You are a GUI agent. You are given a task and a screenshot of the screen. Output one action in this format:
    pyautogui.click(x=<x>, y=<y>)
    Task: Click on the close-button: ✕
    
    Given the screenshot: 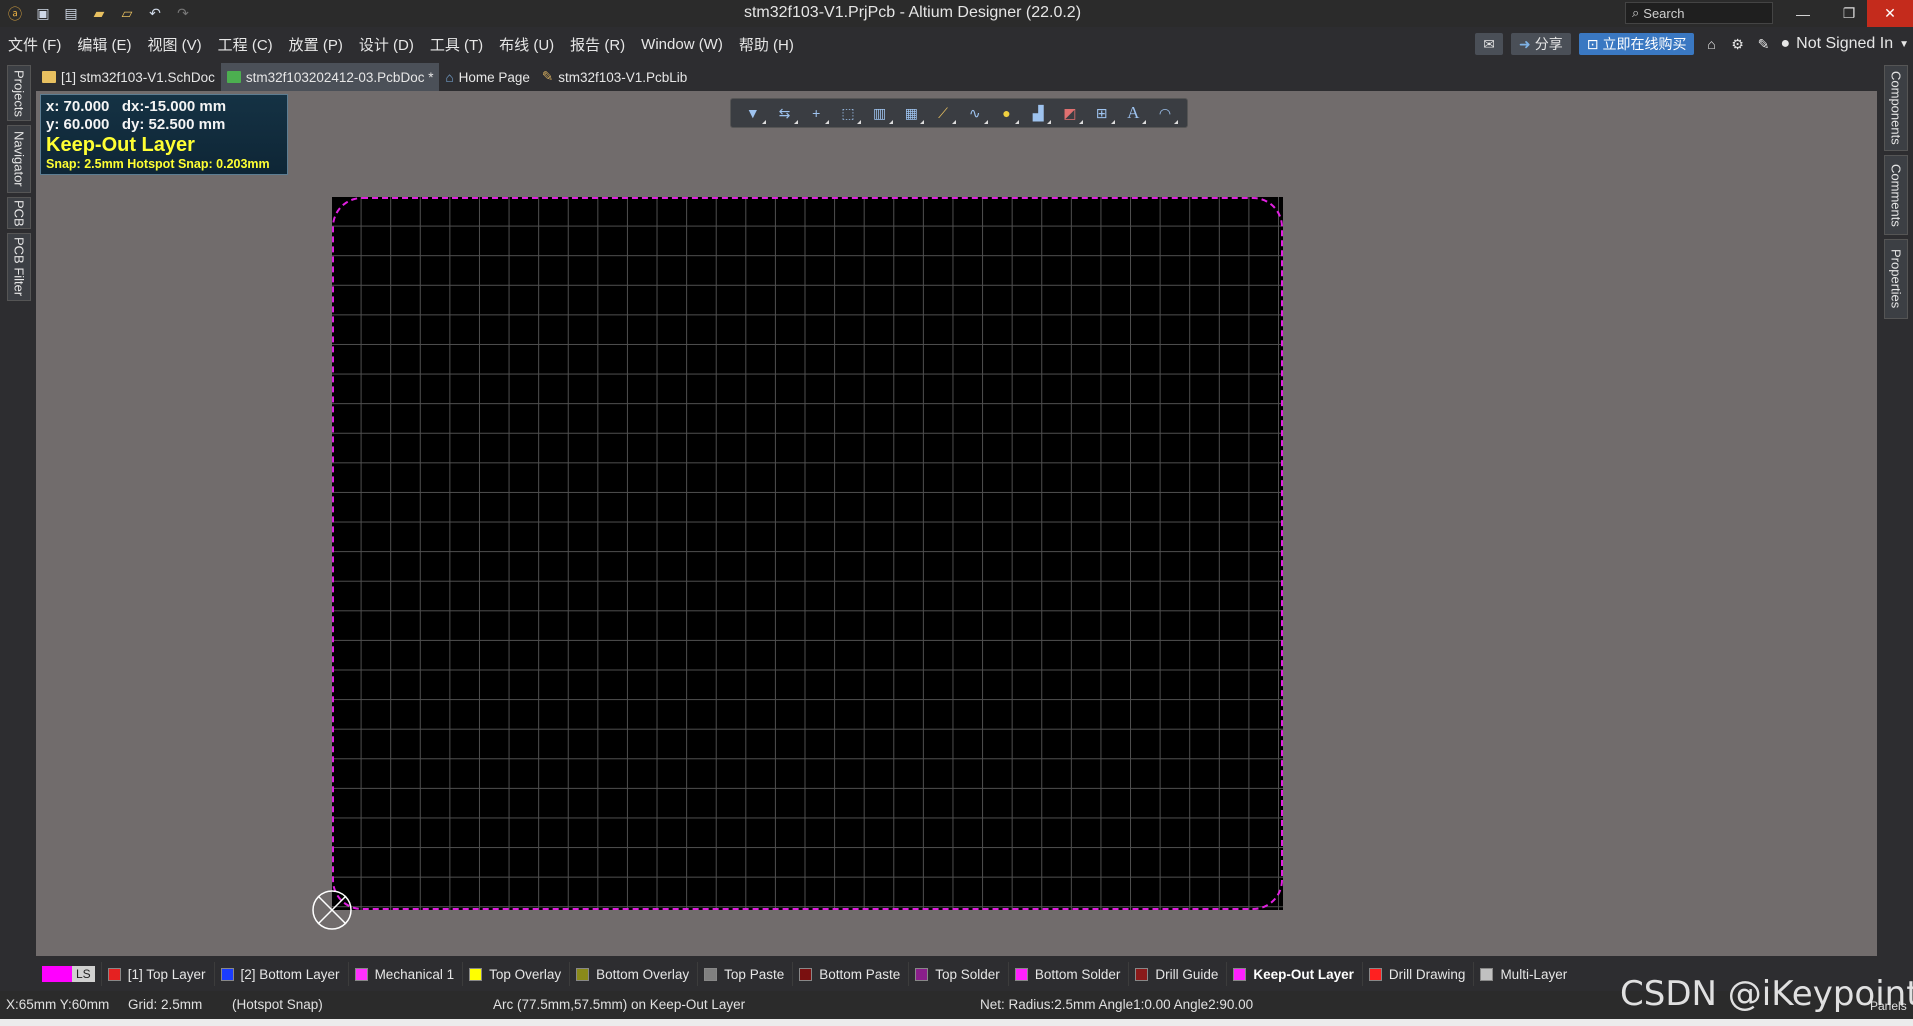 What is the action you would take?
    pyautogui.click(x=1890, y=13)
    